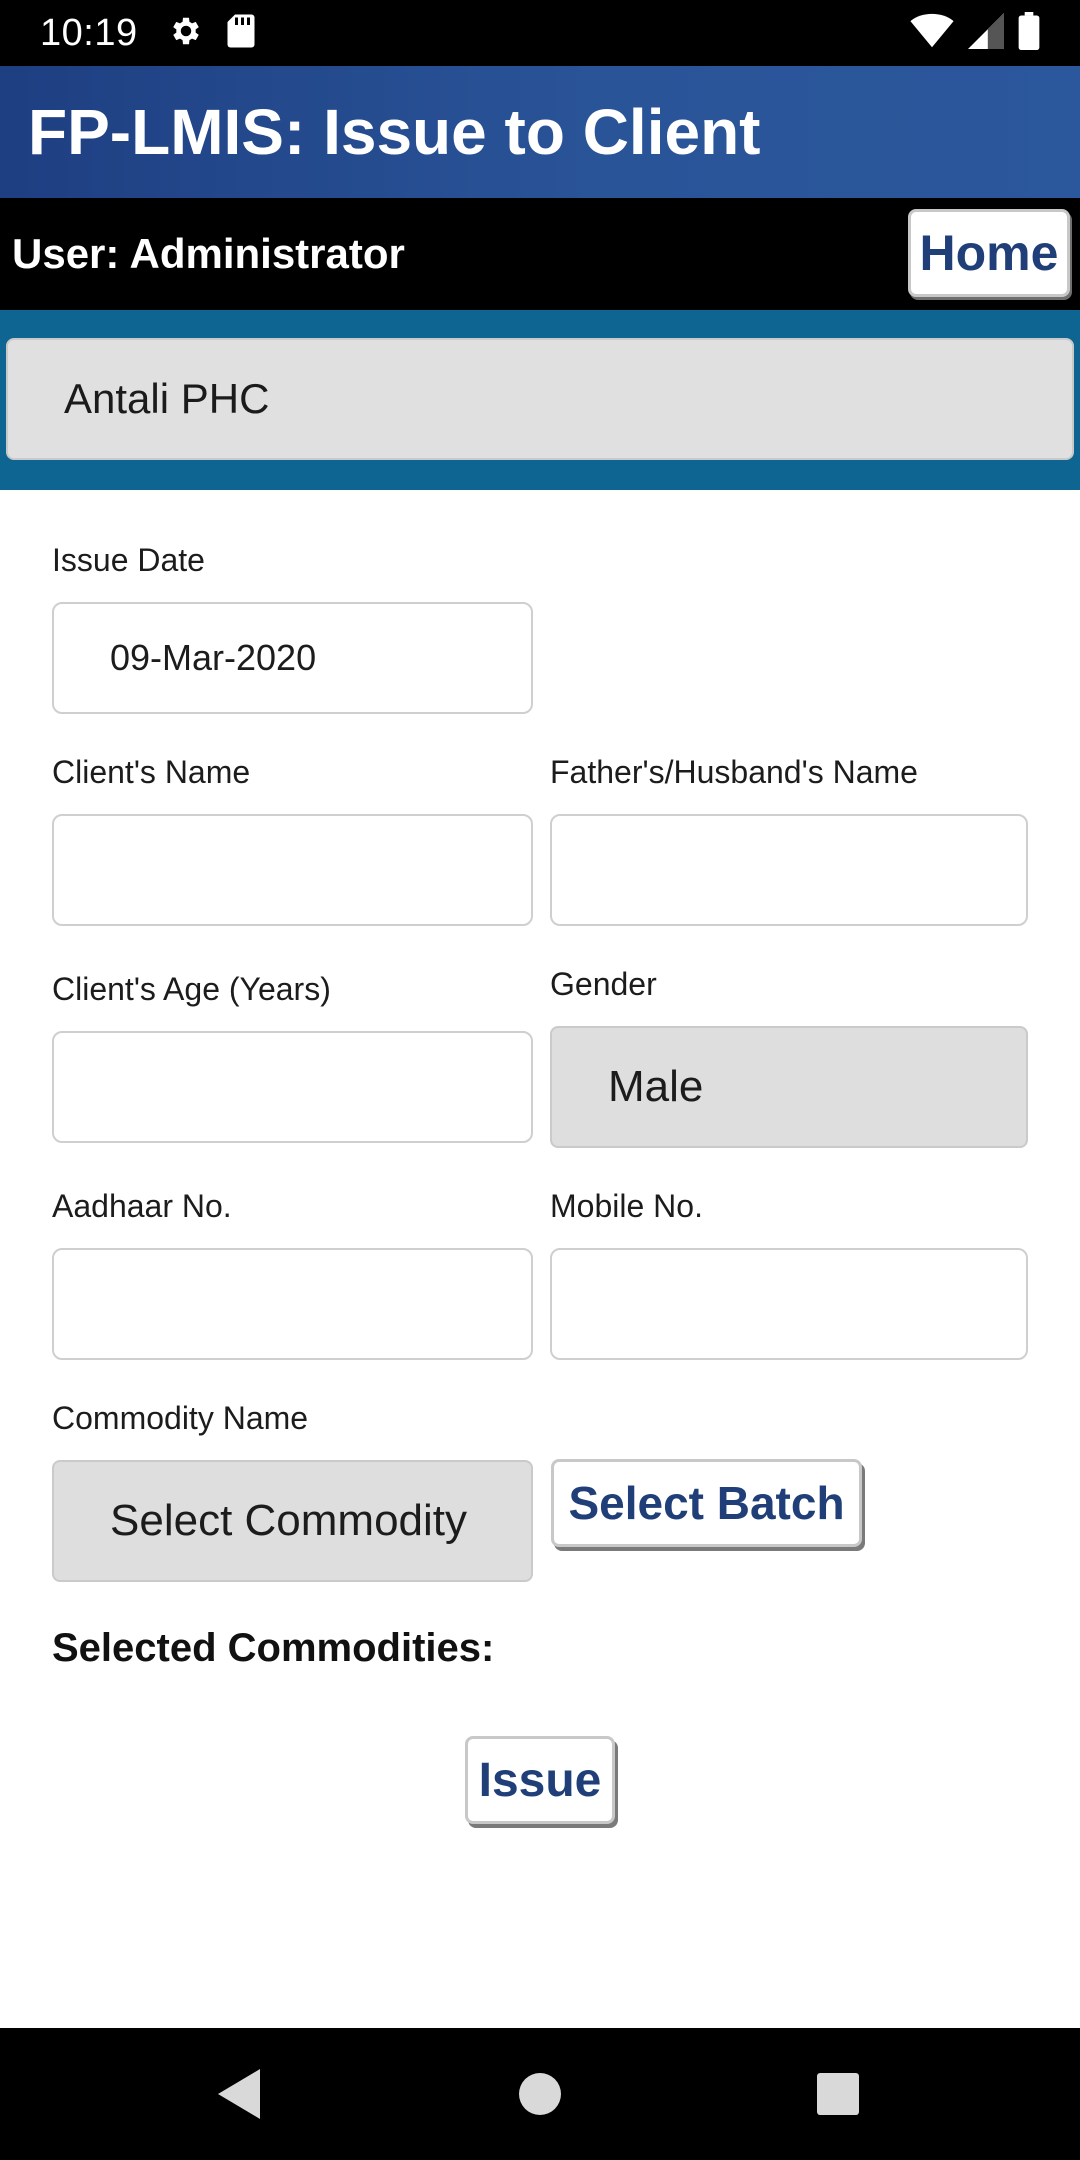 Image resolution: width=1080 pixels, height=2160 pixels. I want to click on home-circle-icon, so click(540, 2094).